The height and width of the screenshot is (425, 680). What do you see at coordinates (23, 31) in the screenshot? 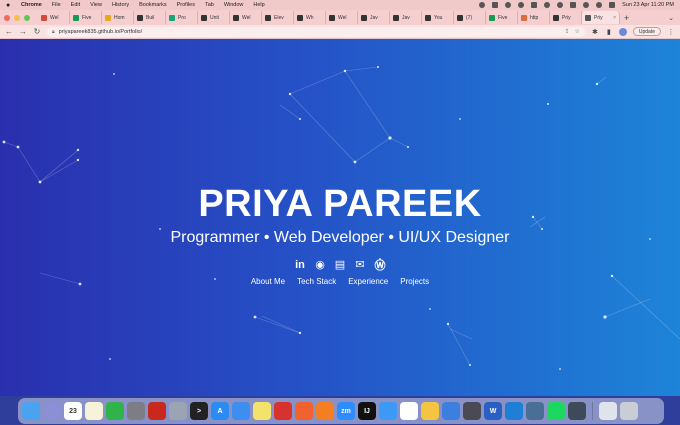
I see `forward-button: →` at bounding box center [23, 31].